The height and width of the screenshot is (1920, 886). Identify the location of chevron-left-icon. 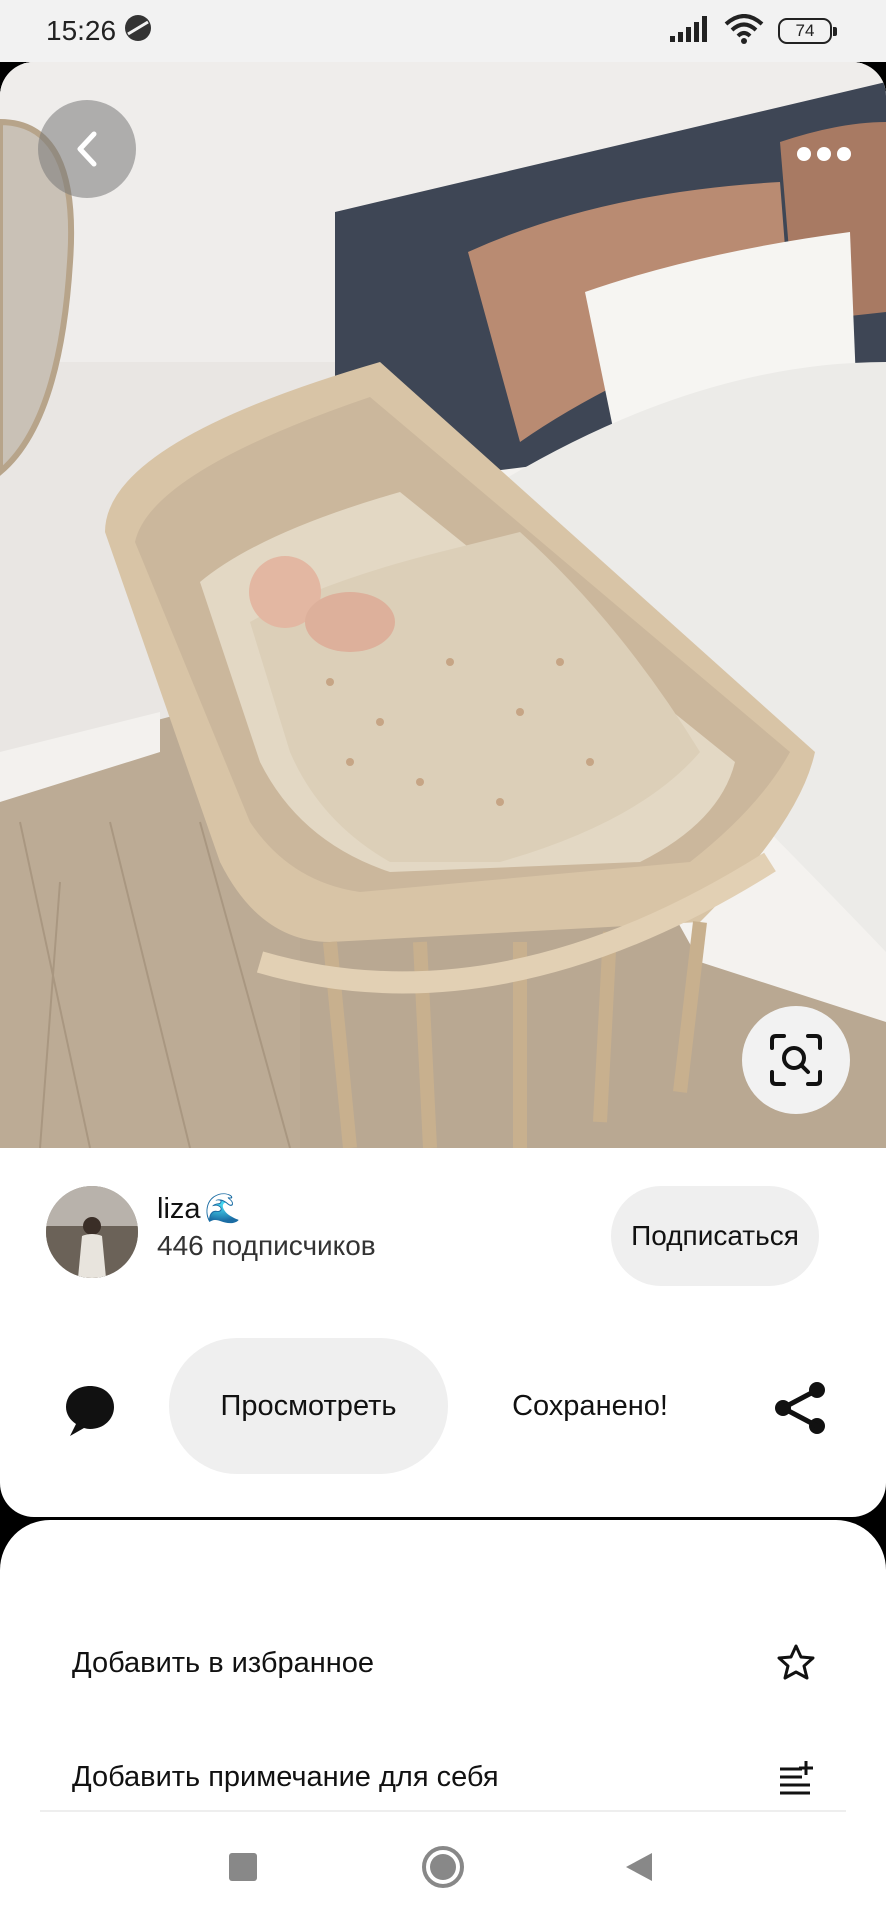
(87, 149).